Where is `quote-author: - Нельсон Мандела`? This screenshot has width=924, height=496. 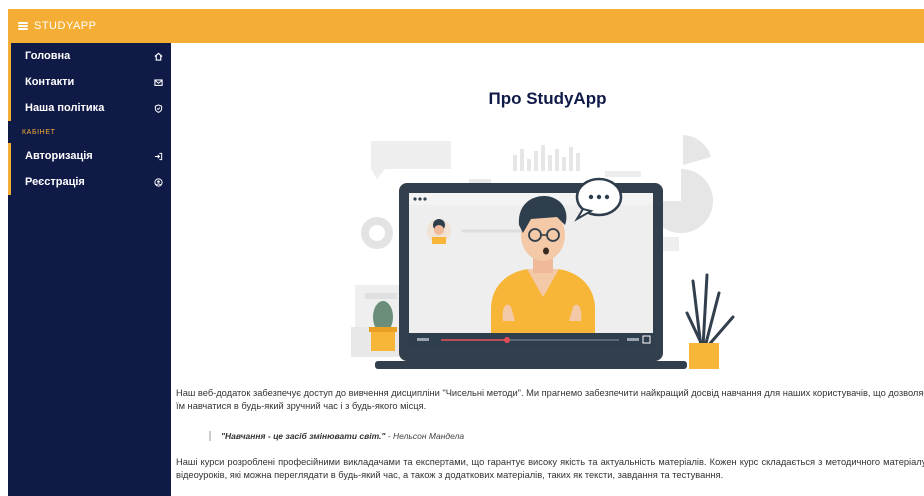
quote-author: - Нельсон Мандела is located at coordinates (425, 436).